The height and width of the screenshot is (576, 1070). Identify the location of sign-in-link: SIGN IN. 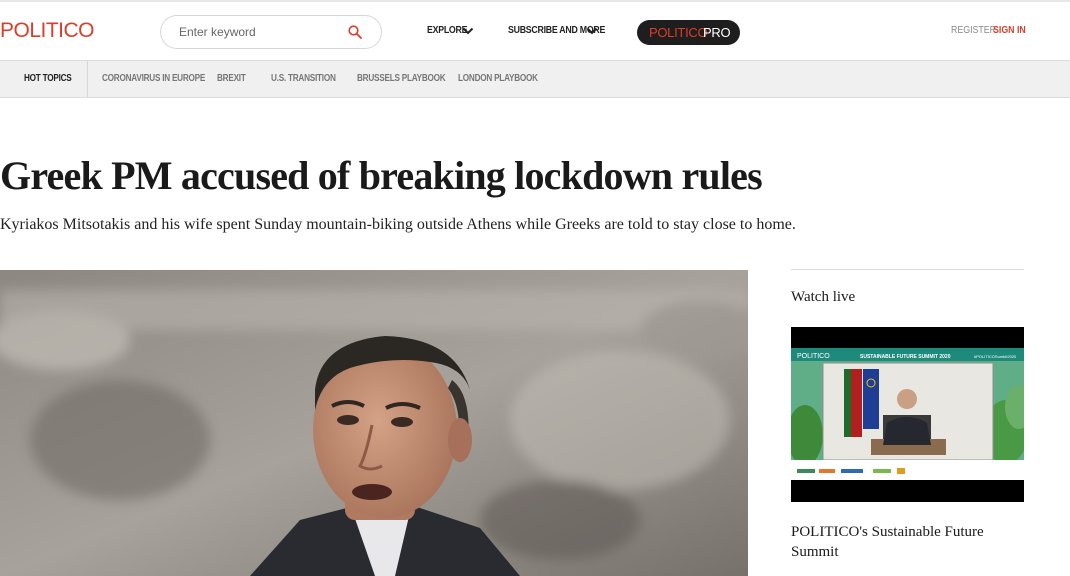
(1009, 30).